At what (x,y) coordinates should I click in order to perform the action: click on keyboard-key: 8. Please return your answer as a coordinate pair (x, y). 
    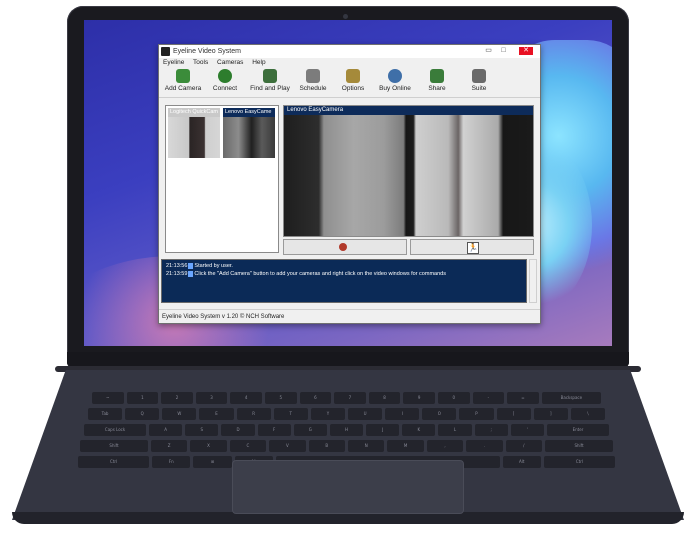
    Looking at the image, I should click on (384, 398).